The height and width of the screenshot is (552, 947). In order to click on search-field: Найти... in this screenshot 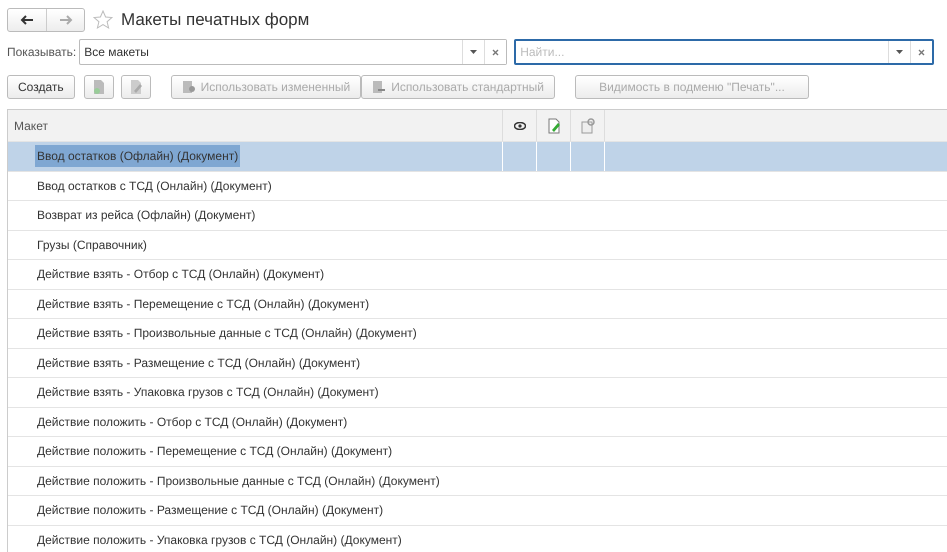, I will do `click(724, 52)`.